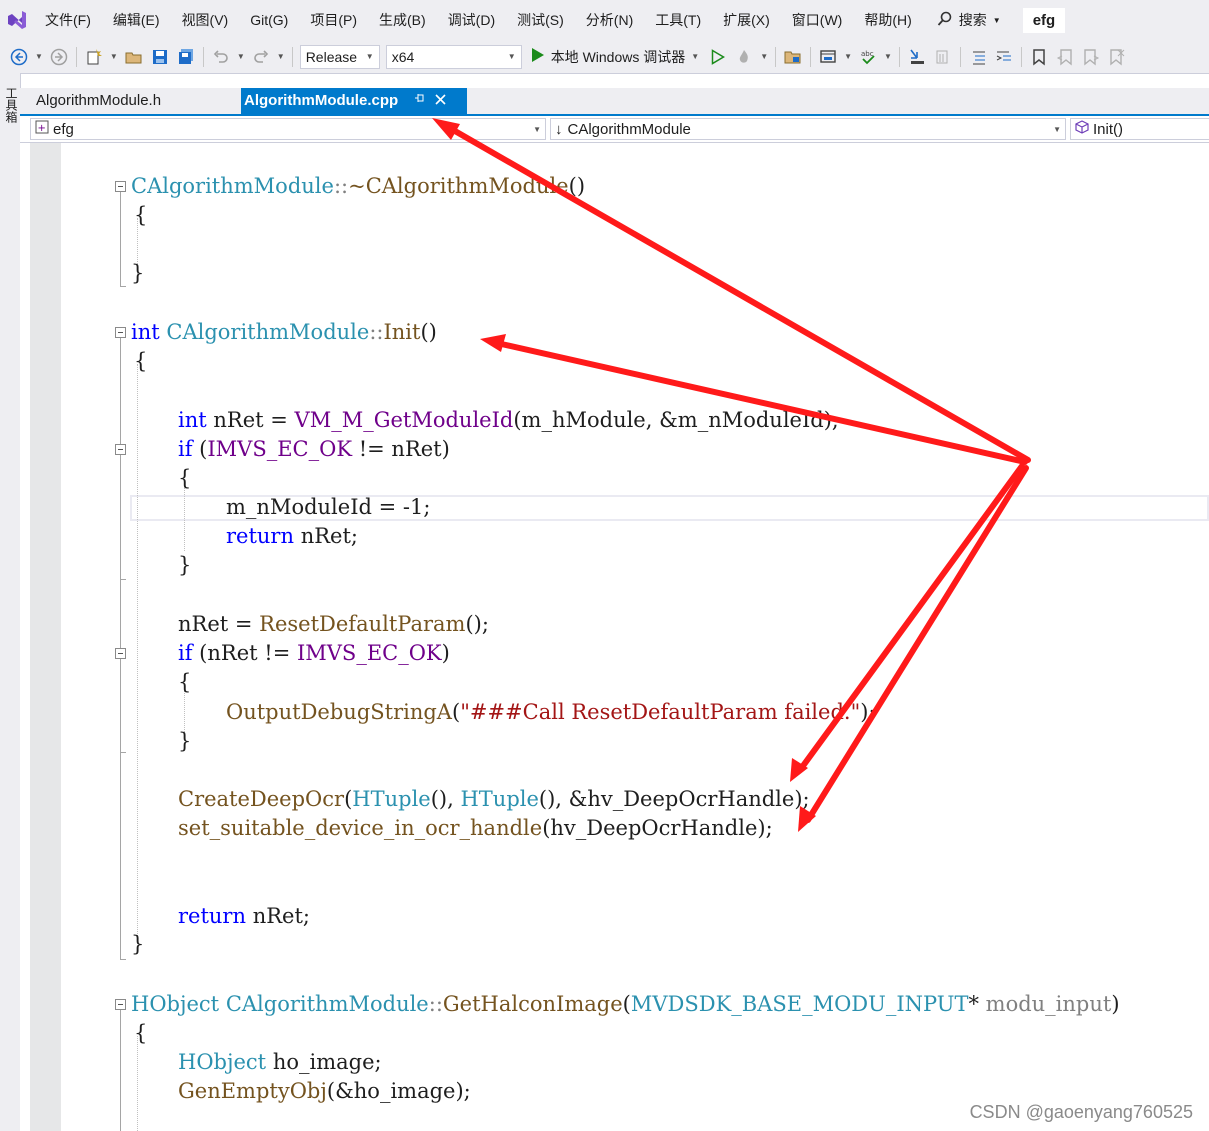 The image size is (1209, 1131). I want to click on function-name-token: Init, so click(402, 332).